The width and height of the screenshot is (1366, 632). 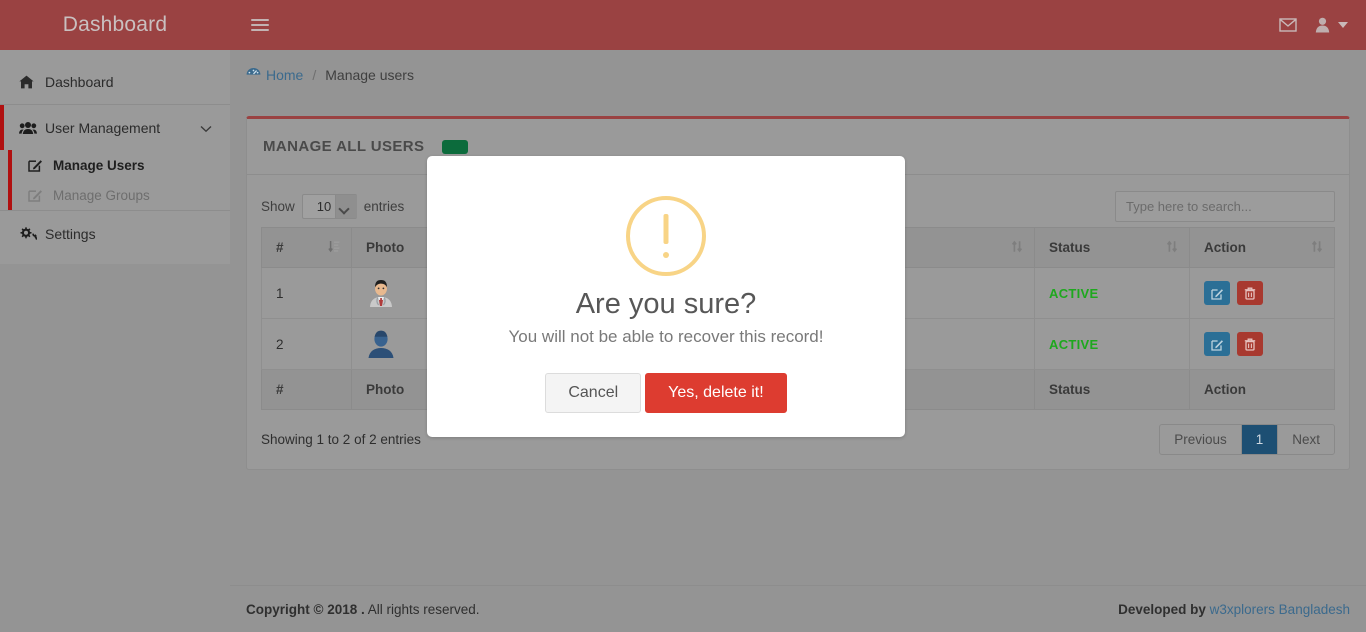 What do you see at coordinates (1260, 439) in the screenshot?
I see `pagination-page-1: 1` at bounding box center [1260, 439].